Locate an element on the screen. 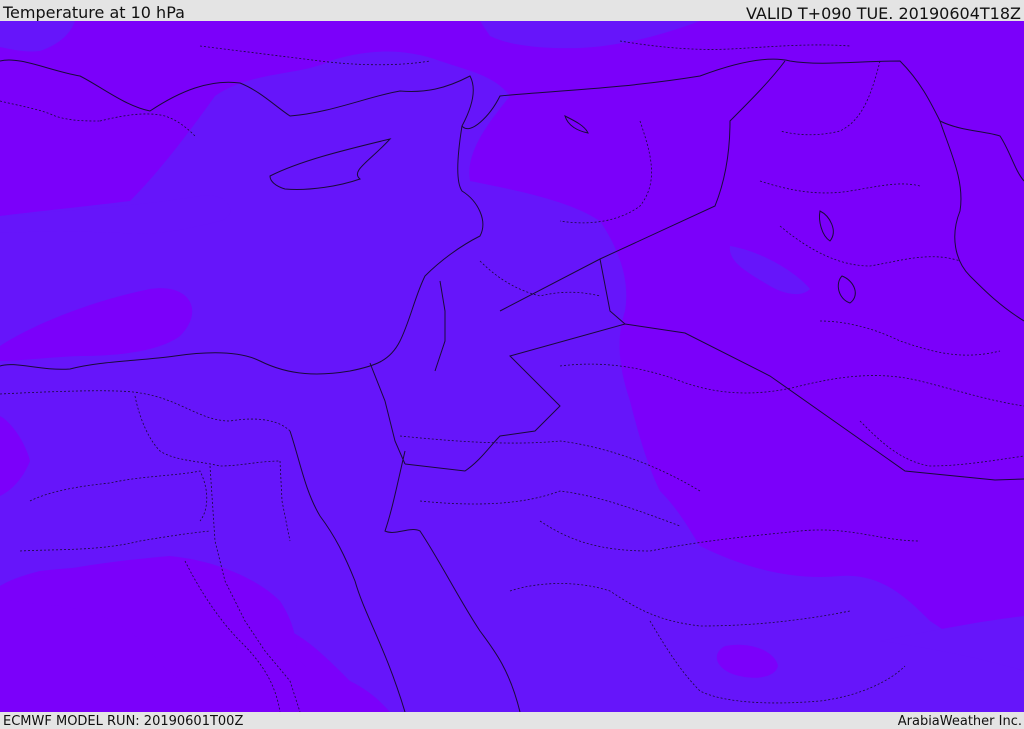 This screenshot has width=1024, height=729. model-run-label: ECMWF MODEL RUN: 20190601T00Z is located at coordinates (123, 721).